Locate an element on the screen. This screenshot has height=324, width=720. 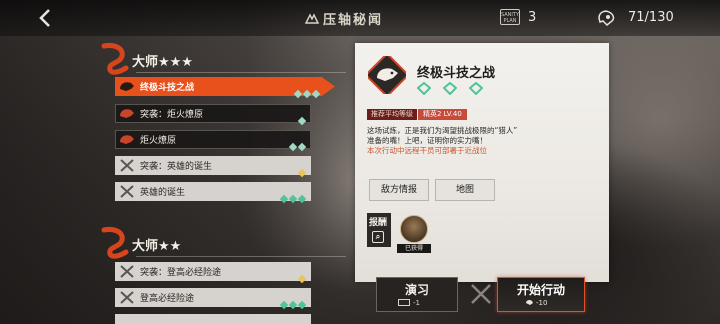
boar-emblem-icon is located at coordinates (387, 75).